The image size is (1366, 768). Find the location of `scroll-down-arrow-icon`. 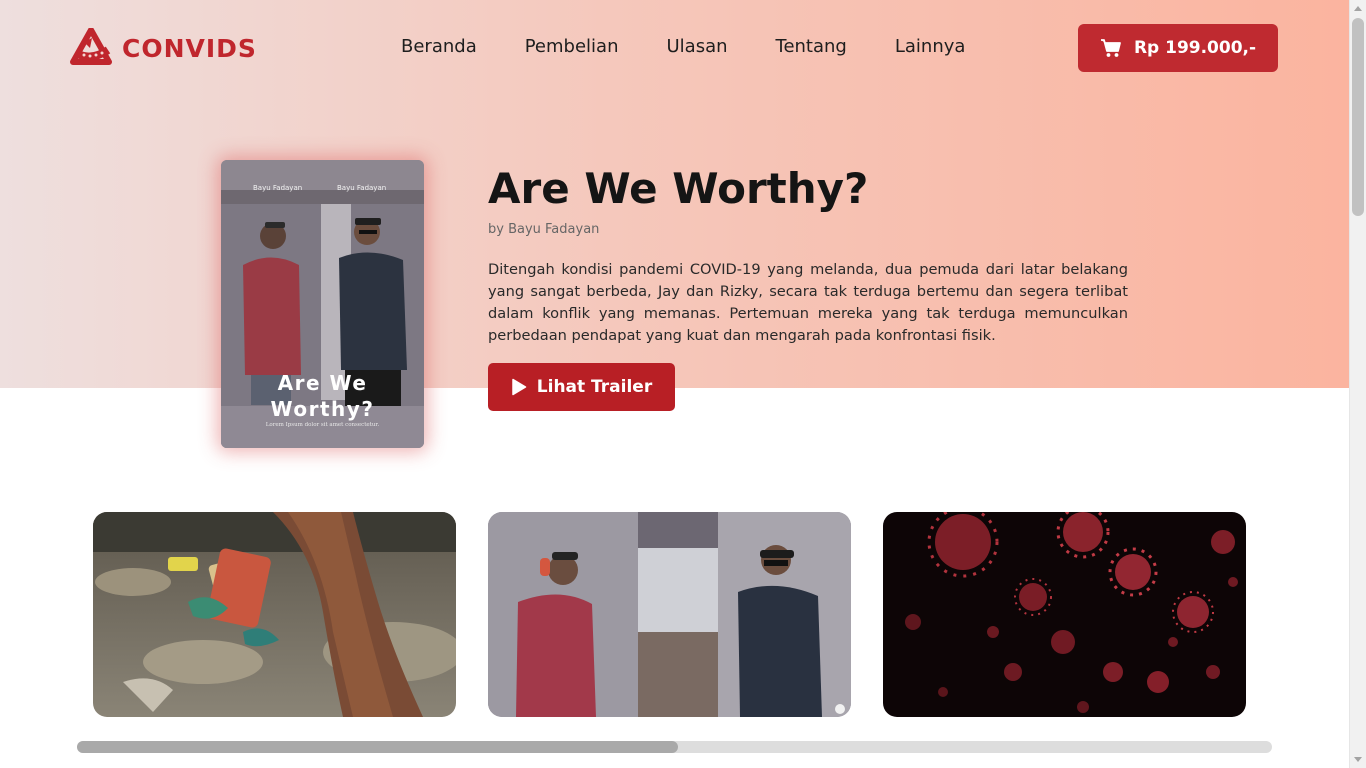

scroll-down-arrow-icon is located at coordinates (1358, 759).